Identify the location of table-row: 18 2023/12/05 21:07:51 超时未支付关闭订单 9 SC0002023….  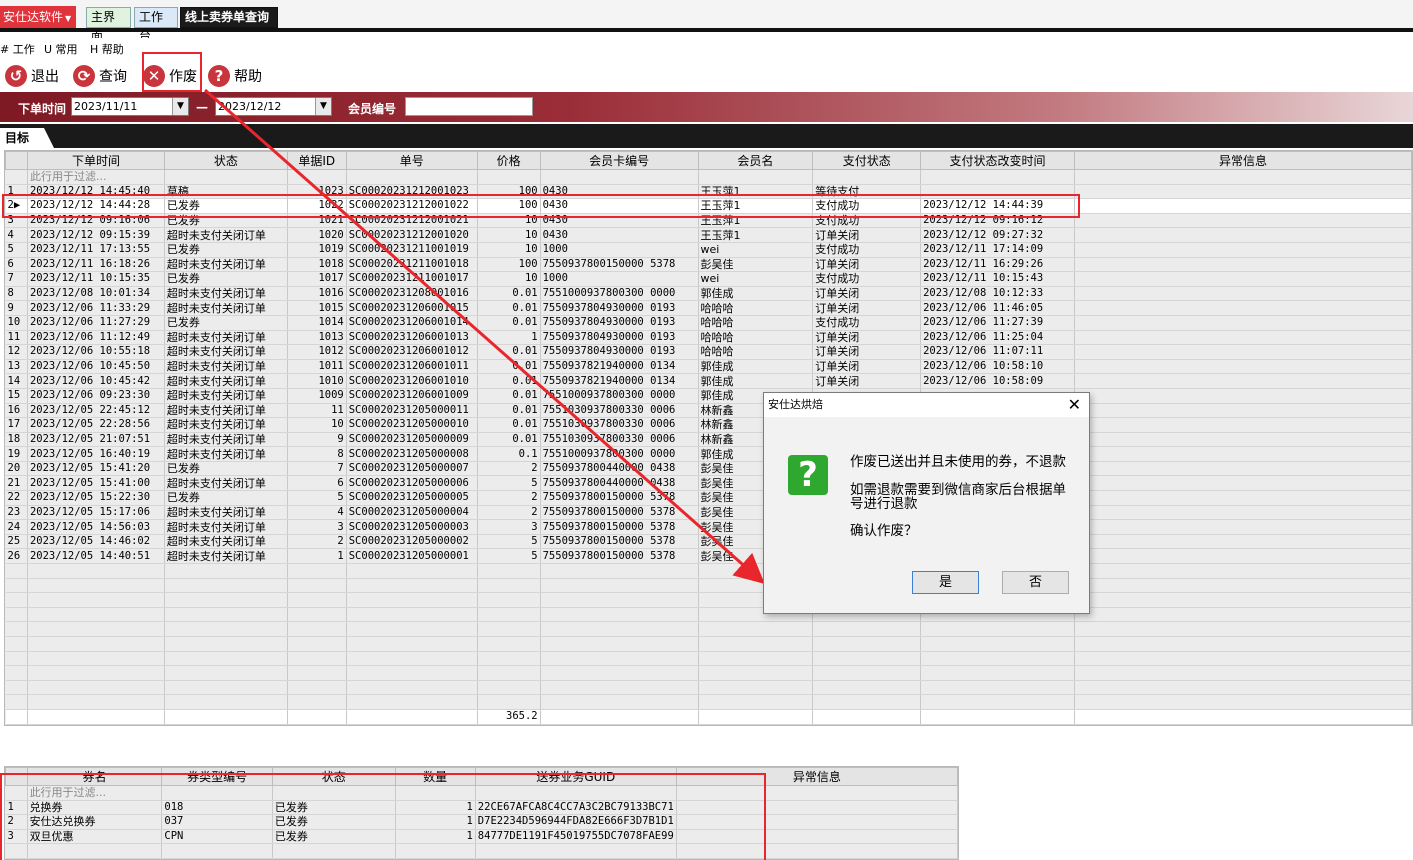
(708, 440).